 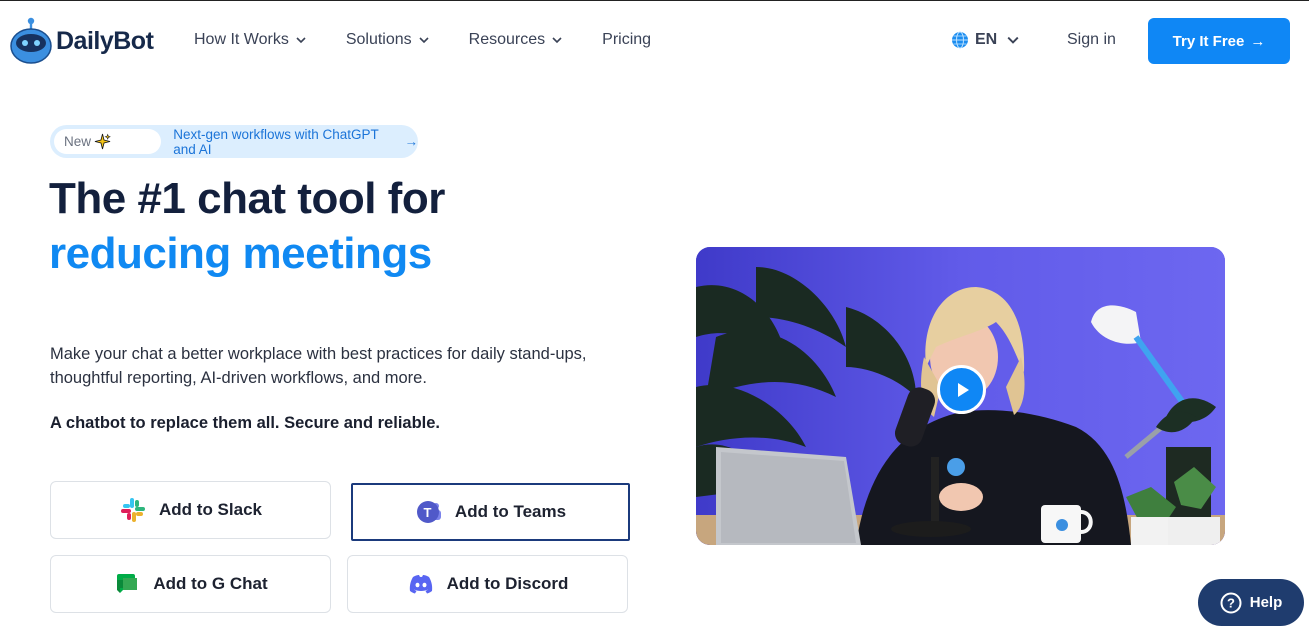 What do you see at coordinates (276, 141) in the screenshot?
I see `announcement-text: Next-gen workflows with ChatGPT and AI` at bounding box center [276, 141].